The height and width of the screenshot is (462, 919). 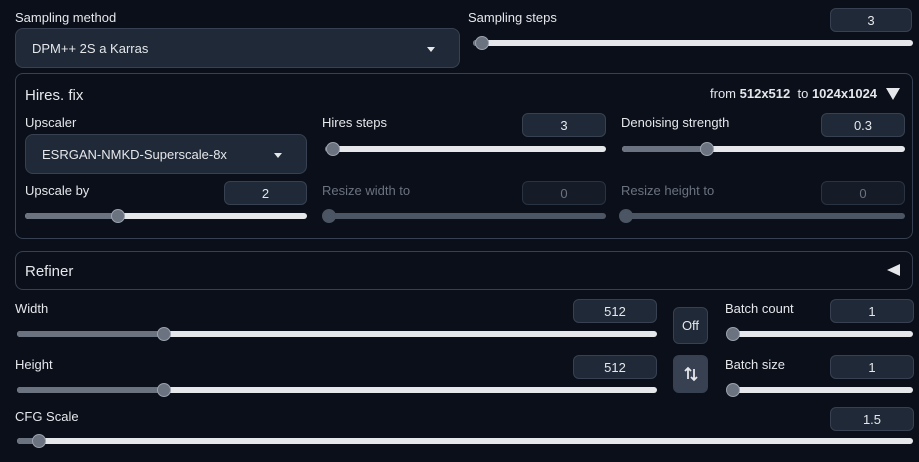 What do you see at coordinates (872, 419) in the screenshot?
I see `cfg-scale-input: 1.5` at bounding box center [872, 419].